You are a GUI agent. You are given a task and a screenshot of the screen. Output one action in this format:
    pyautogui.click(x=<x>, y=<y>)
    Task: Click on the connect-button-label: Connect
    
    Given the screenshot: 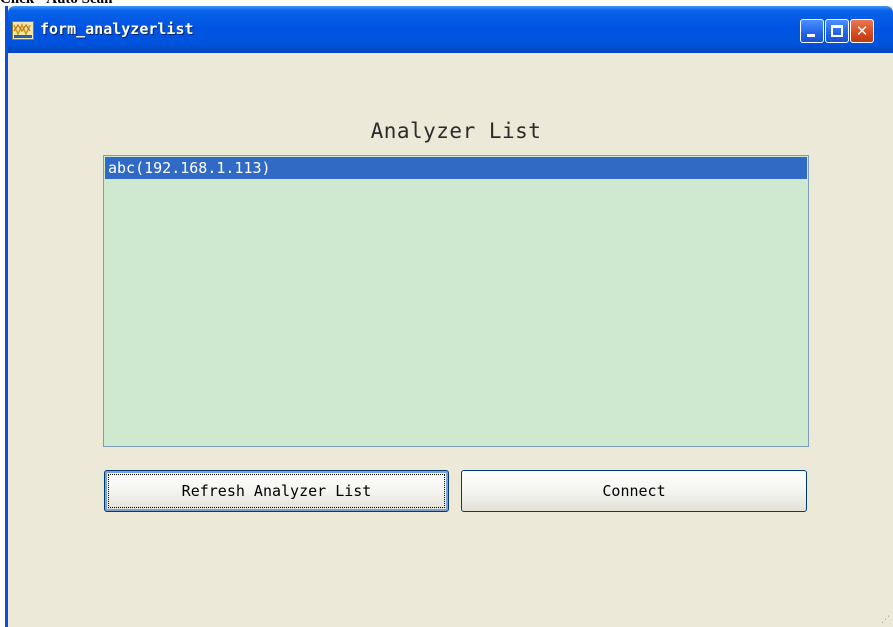 What is the action you would take?
    pyautogui.click(x=634, y=491)
    